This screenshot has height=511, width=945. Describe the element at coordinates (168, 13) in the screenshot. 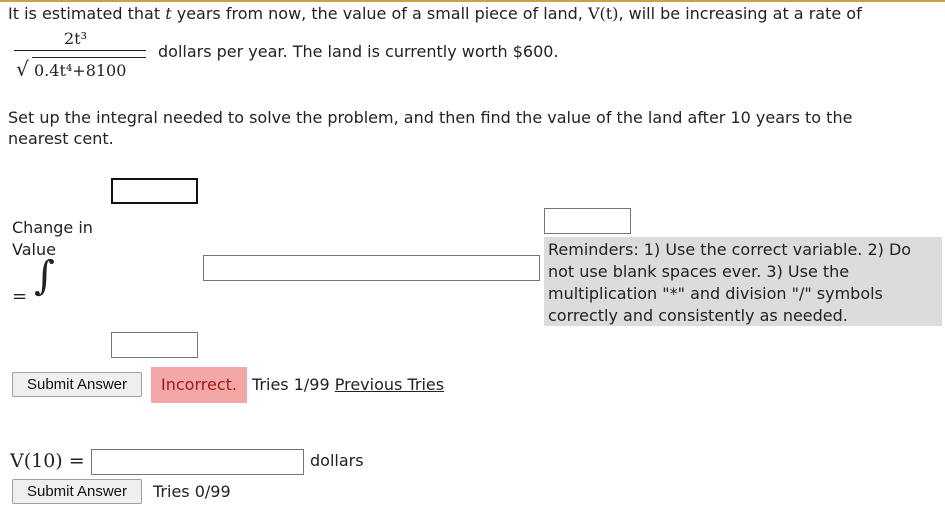

I see `variable-t: t` at that location.